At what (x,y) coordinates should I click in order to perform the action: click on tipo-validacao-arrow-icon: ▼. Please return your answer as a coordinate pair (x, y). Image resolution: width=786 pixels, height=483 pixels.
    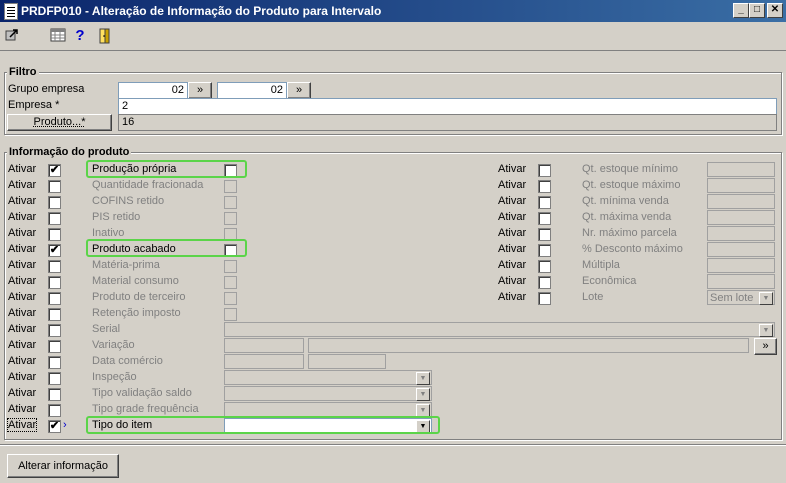
    Looking at the image, I should click on (423, 394).